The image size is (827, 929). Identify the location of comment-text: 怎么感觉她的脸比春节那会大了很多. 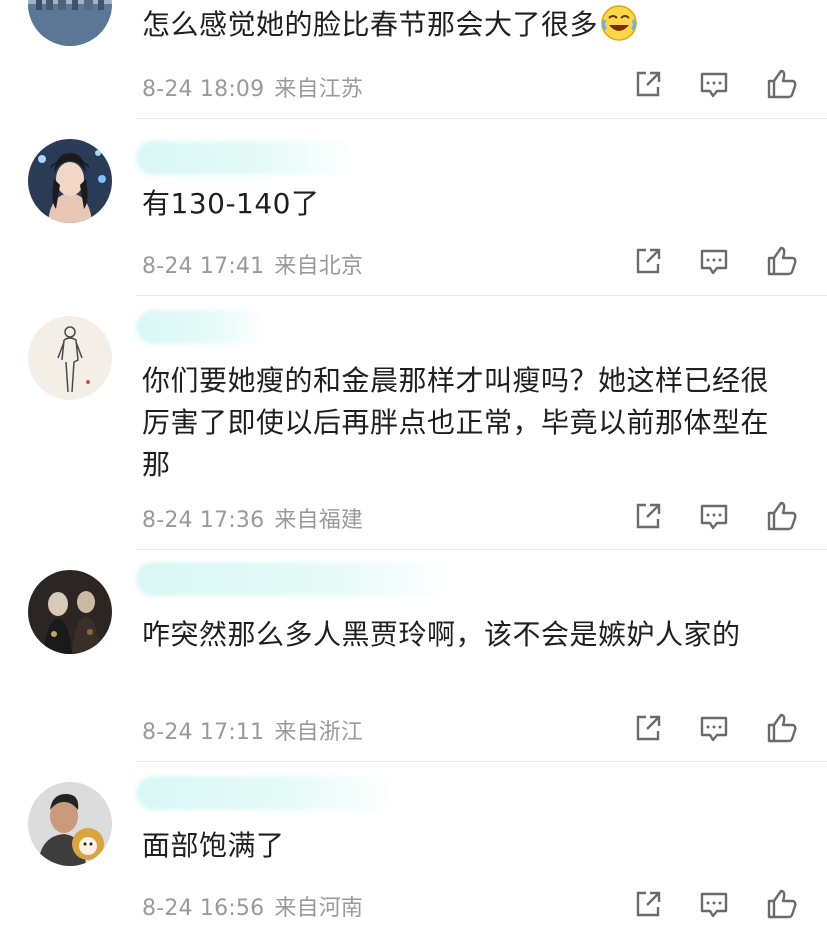
(469, 25).